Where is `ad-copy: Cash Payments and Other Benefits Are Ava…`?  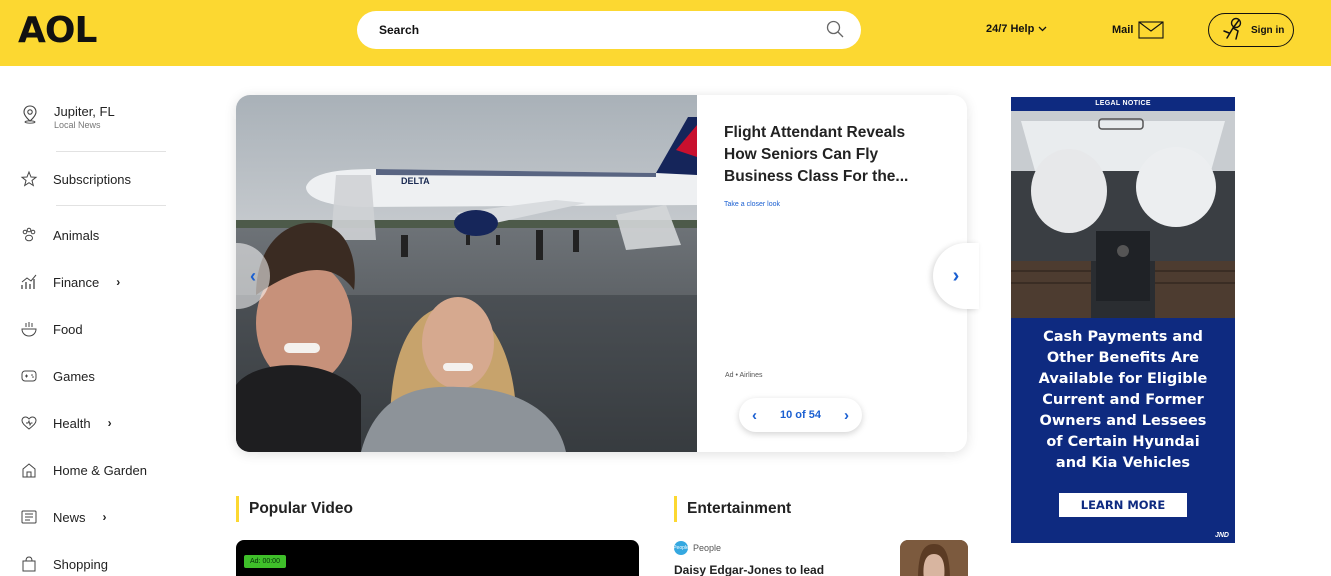 ad-copy: Cash Payments and Other Benefits Are Ava… is located at coordinates (1123, 400).